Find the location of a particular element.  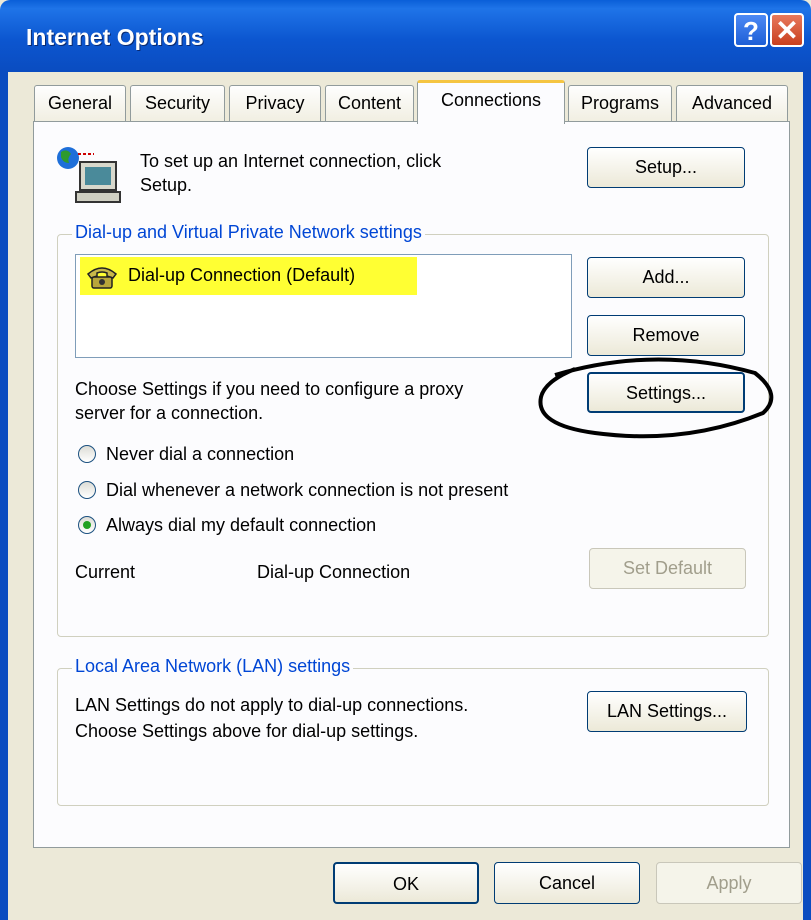

title-bar: Internet Options ? ✕ is located at coordinates (405, 36).